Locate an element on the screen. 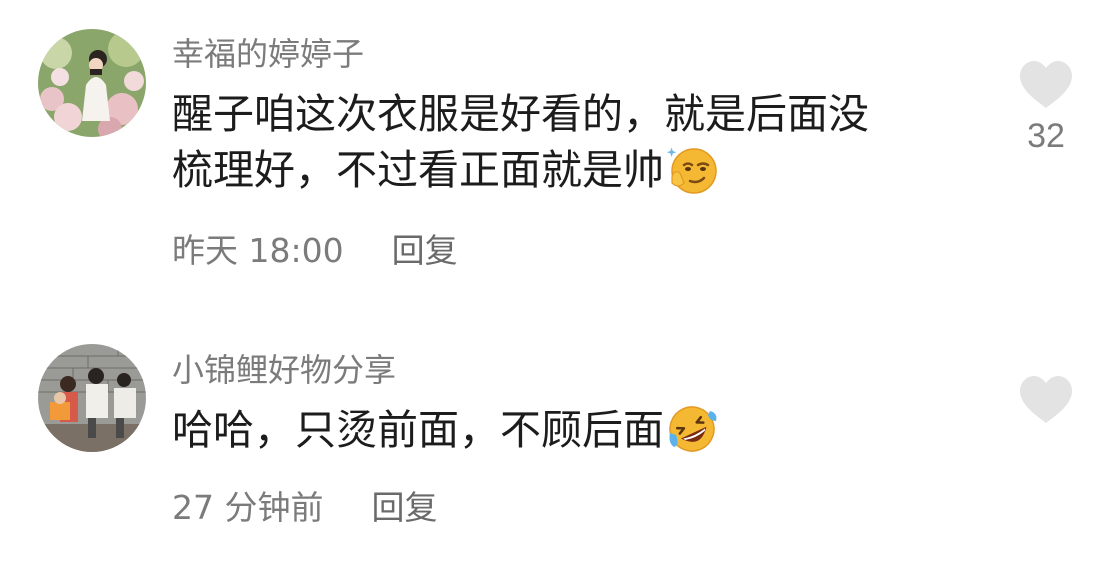  comment-text-fragment: 梳理好，不过看正面就是帅 is located at coordinates (418, 170).